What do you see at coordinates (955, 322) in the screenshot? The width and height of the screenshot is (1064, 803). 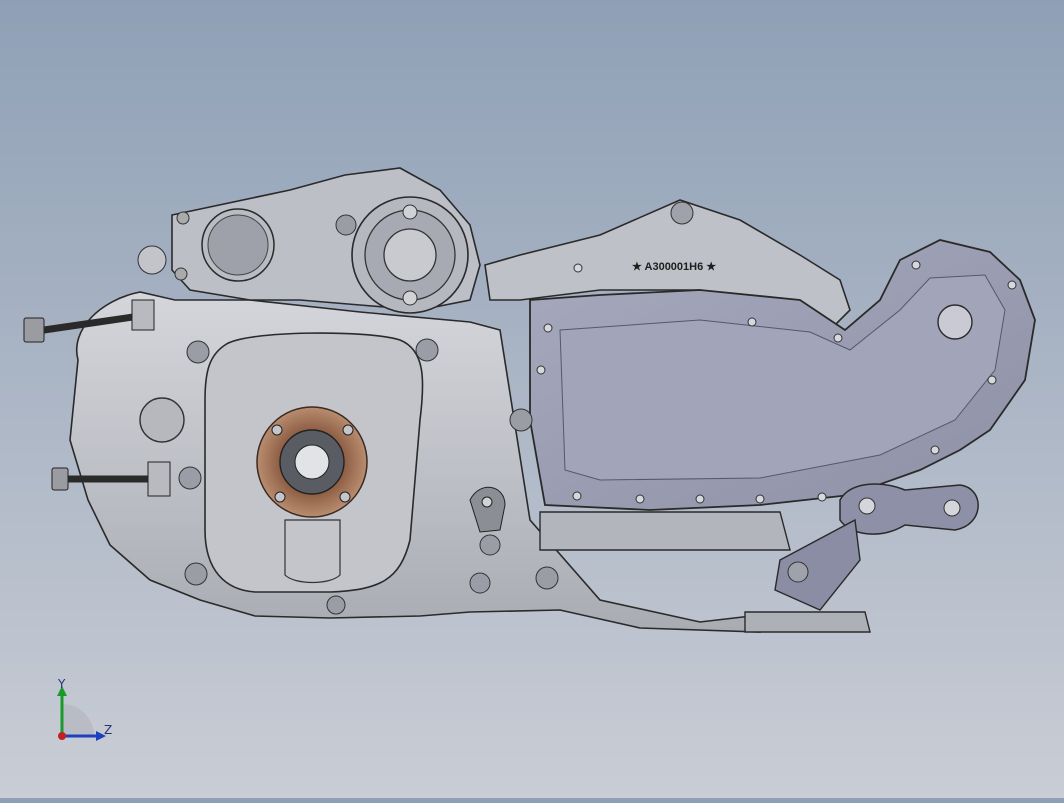 I see `cover-bore` at bounding box center [955, 322].